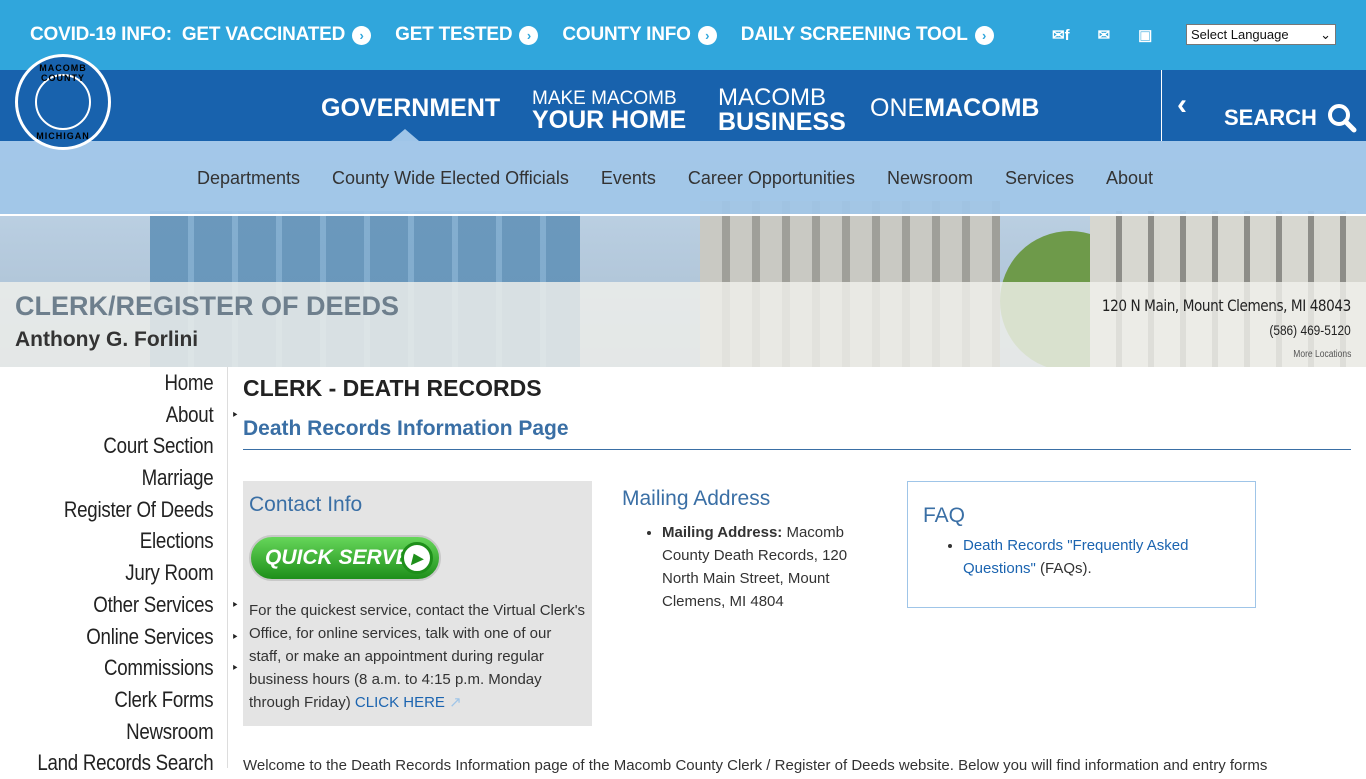  What do you see at coordinates (306, 504) in the screenshot?
I see `contact-heading: Contact Info` at bounding box center [306, 504].